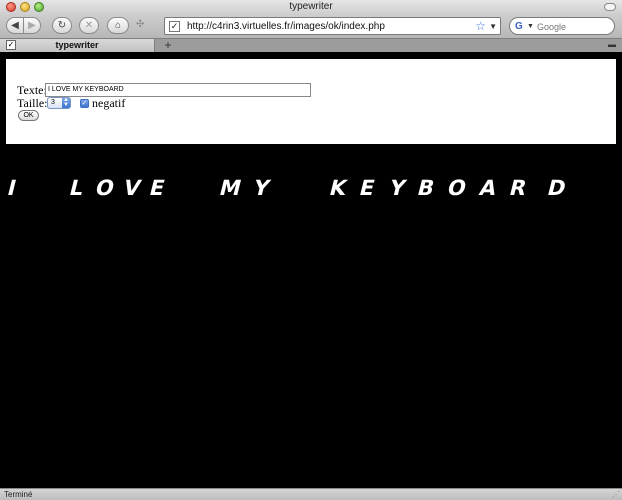  What do you see at coordinates (77, 188) in the screenshot?
I see `typewriter-glyph: L` at bounding box center [77, 188].